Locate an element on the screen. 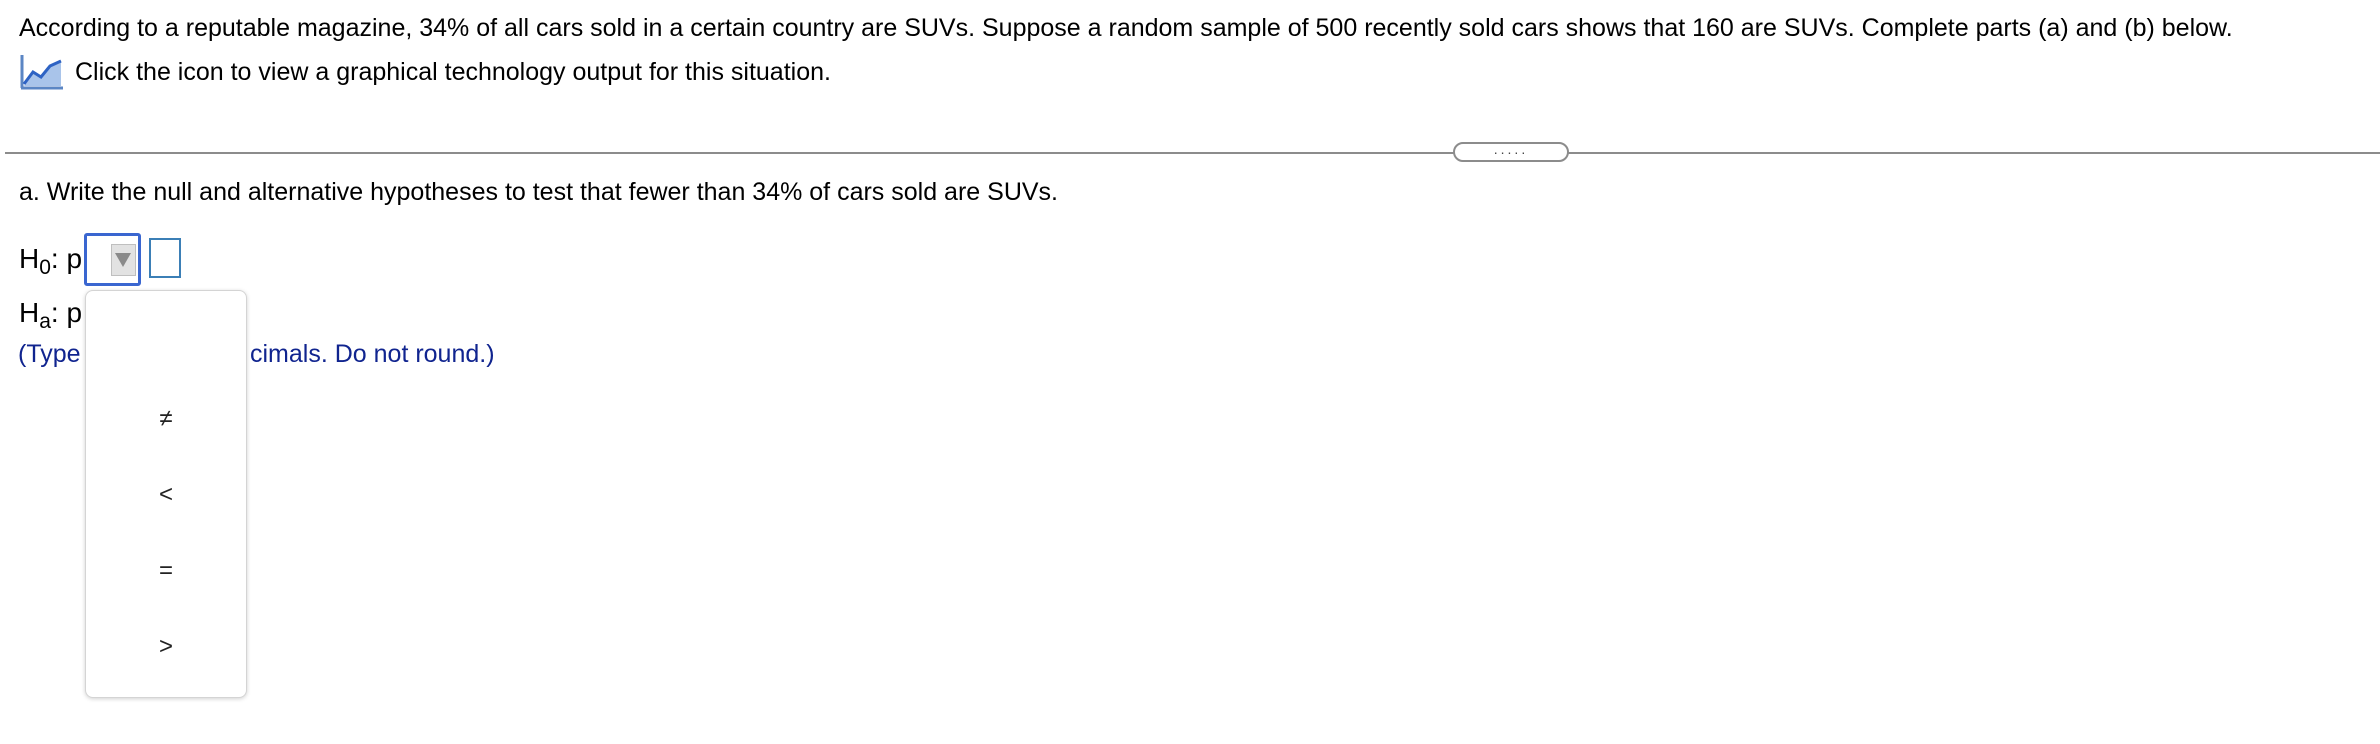 This screenshot has height=744, width=2380. option-equal: = is located at coordinates (166, 571).